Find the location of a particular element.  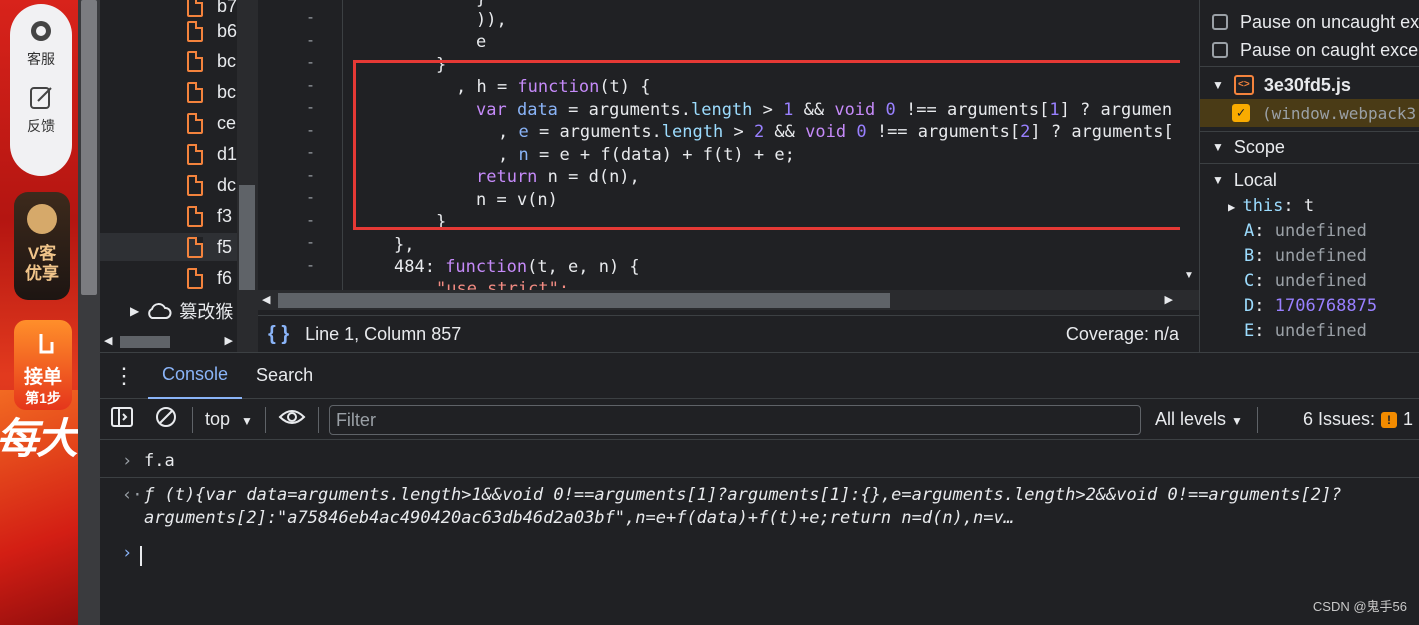

tab-console: Console is located at coordinates (195, 376).